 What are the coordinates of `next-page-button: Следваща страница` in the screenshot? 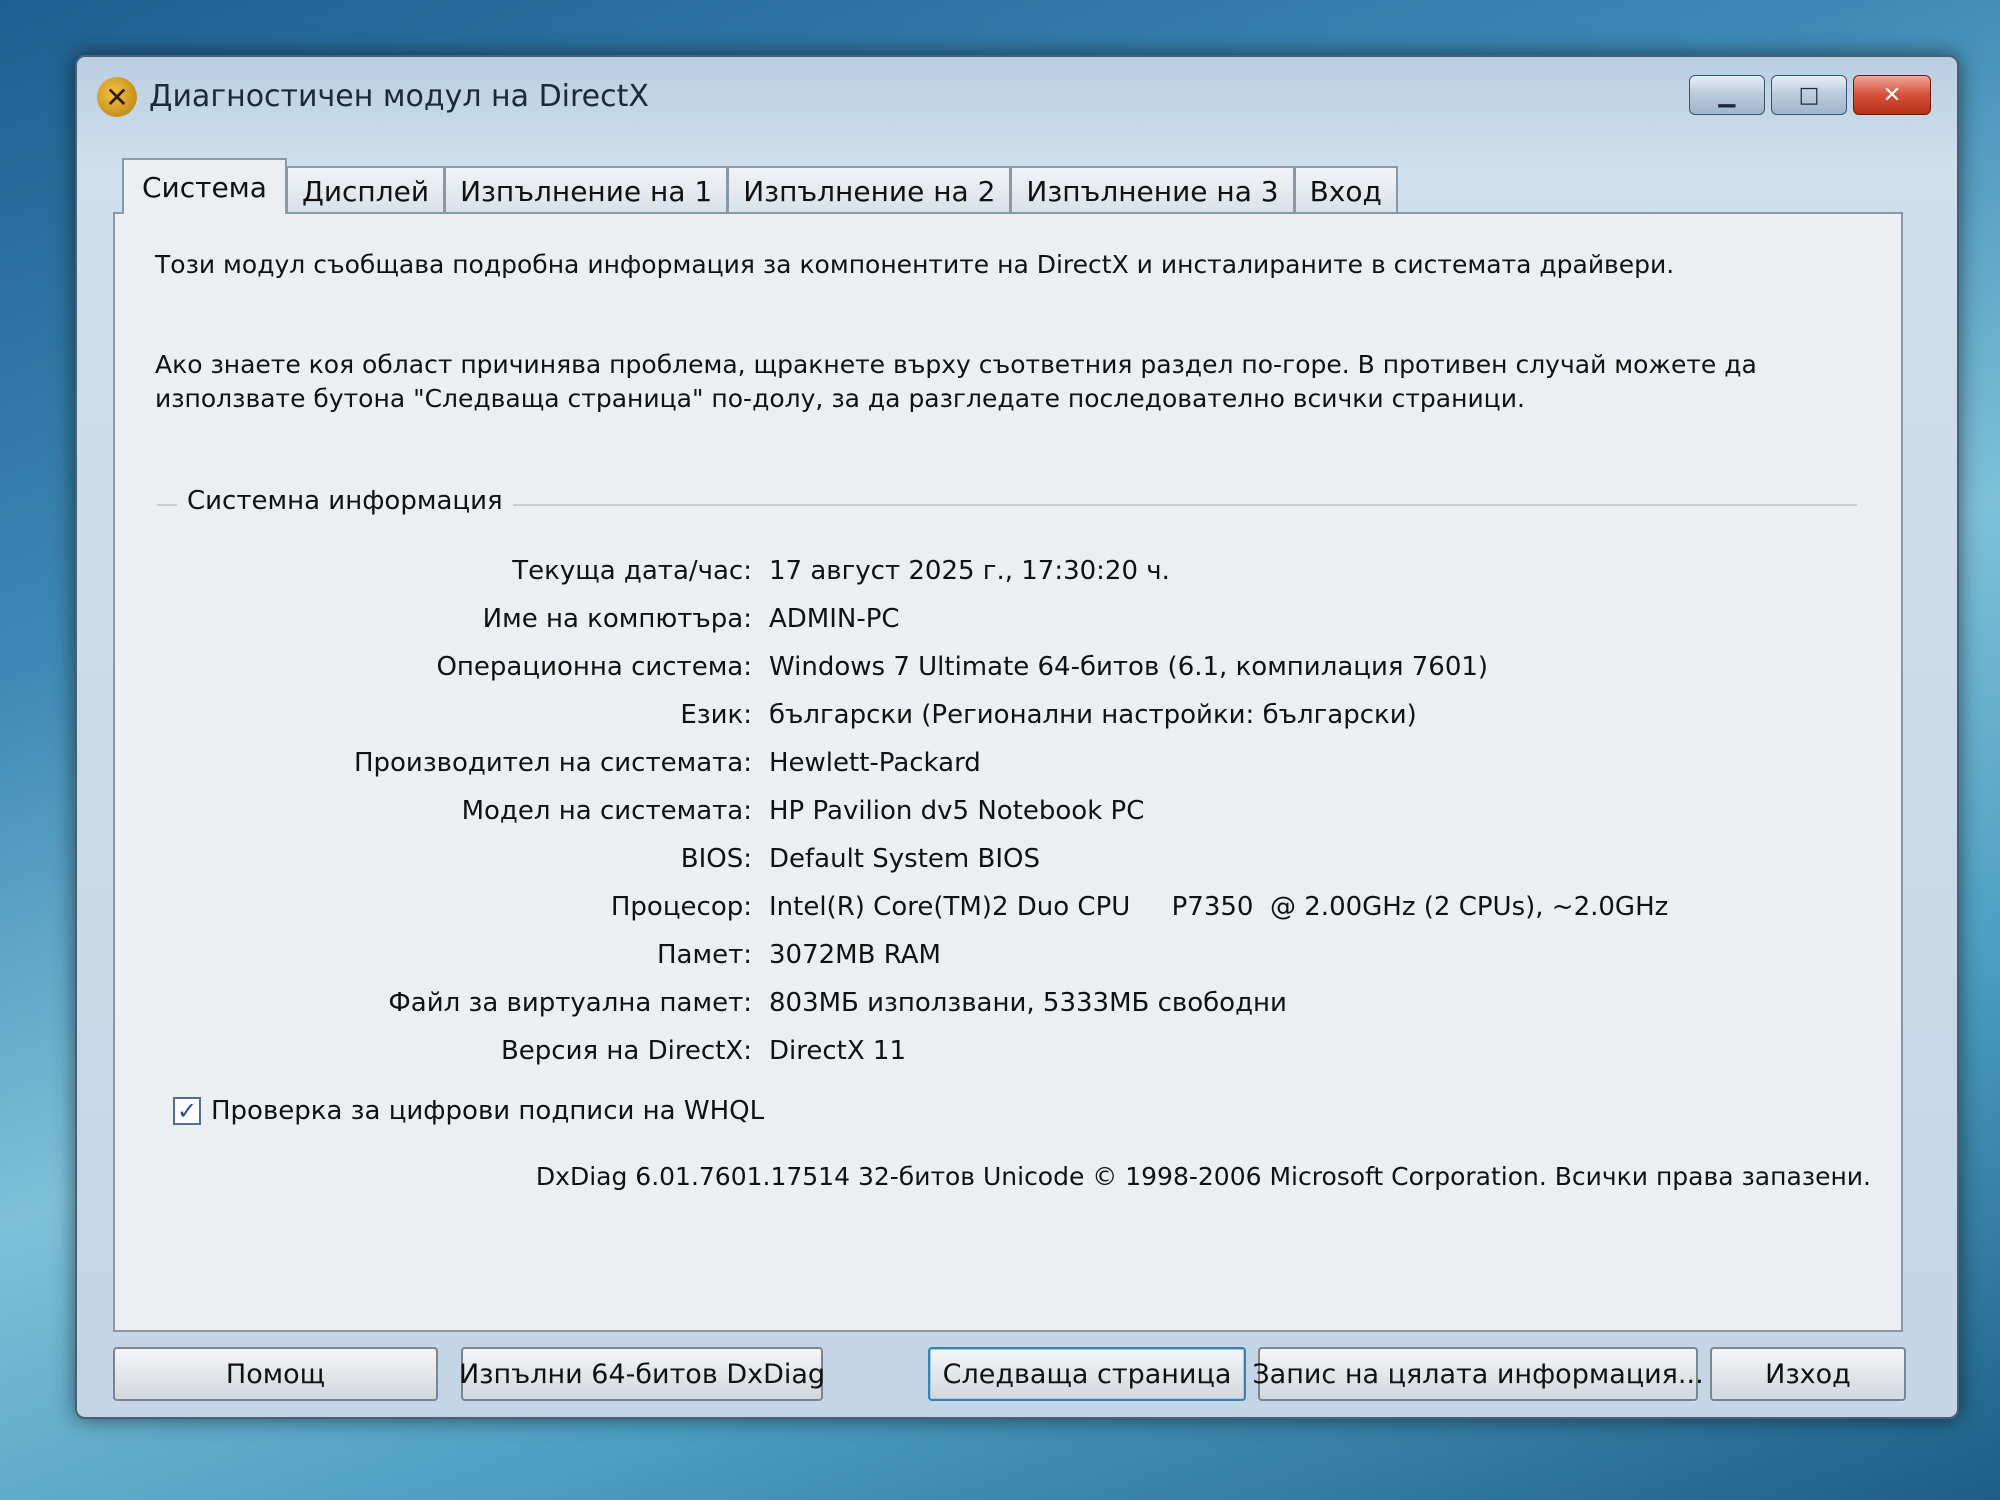 It's located at (1087, 1374).